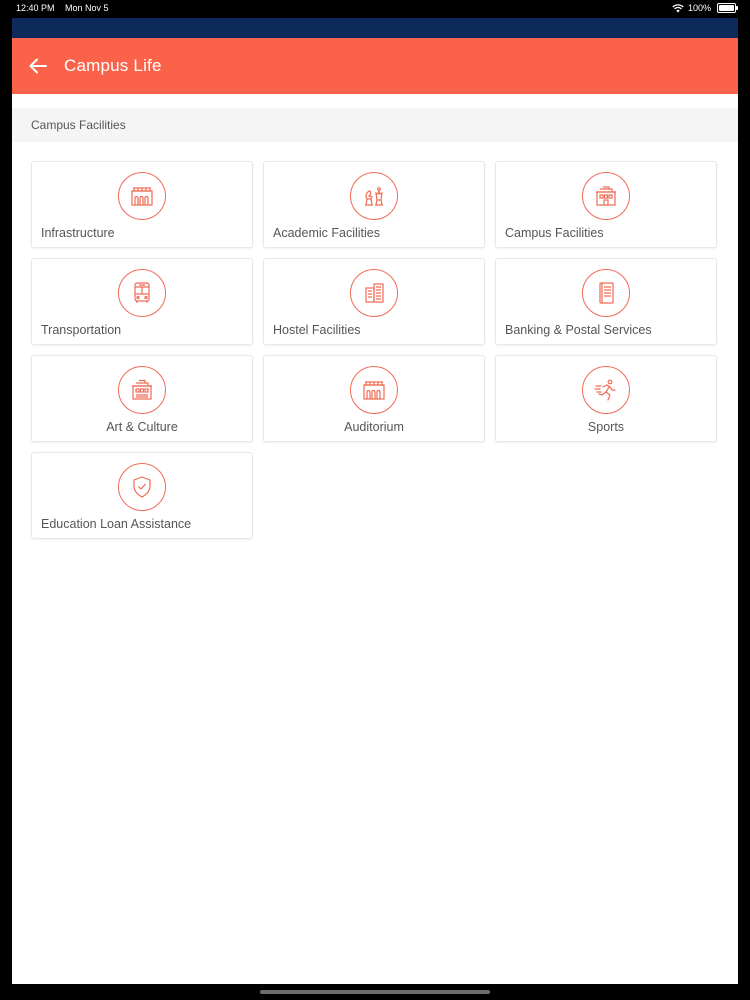 This screenshot has width=750, height=1000. I want to click on status-left: 12:40 PM Mon Nov 5, so click(66, 8).